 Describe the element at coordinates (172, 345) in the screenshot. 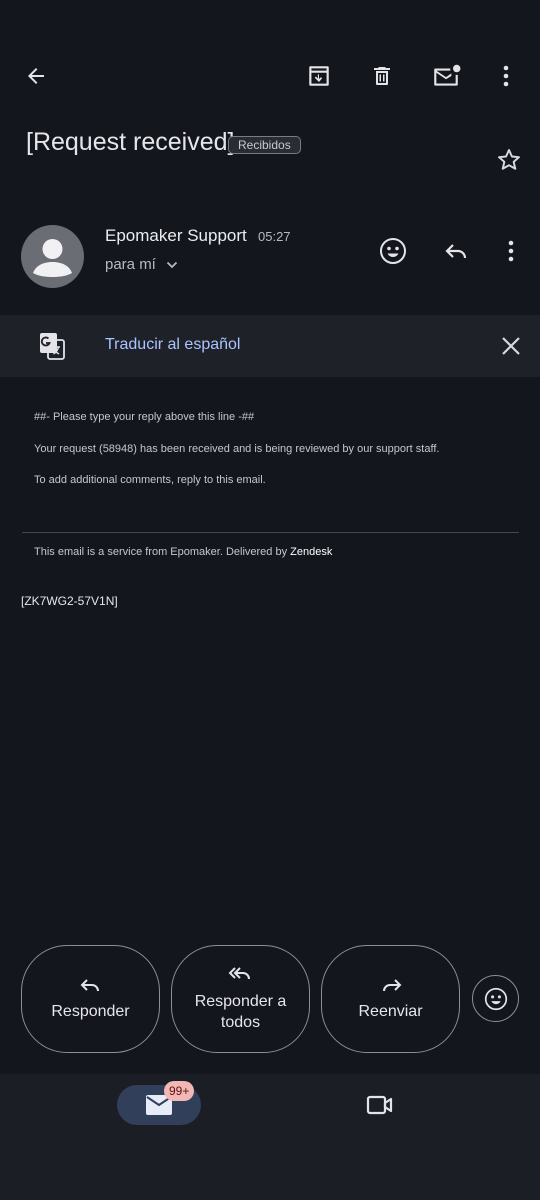

I see `translate-link: Traducir al español` at that location.